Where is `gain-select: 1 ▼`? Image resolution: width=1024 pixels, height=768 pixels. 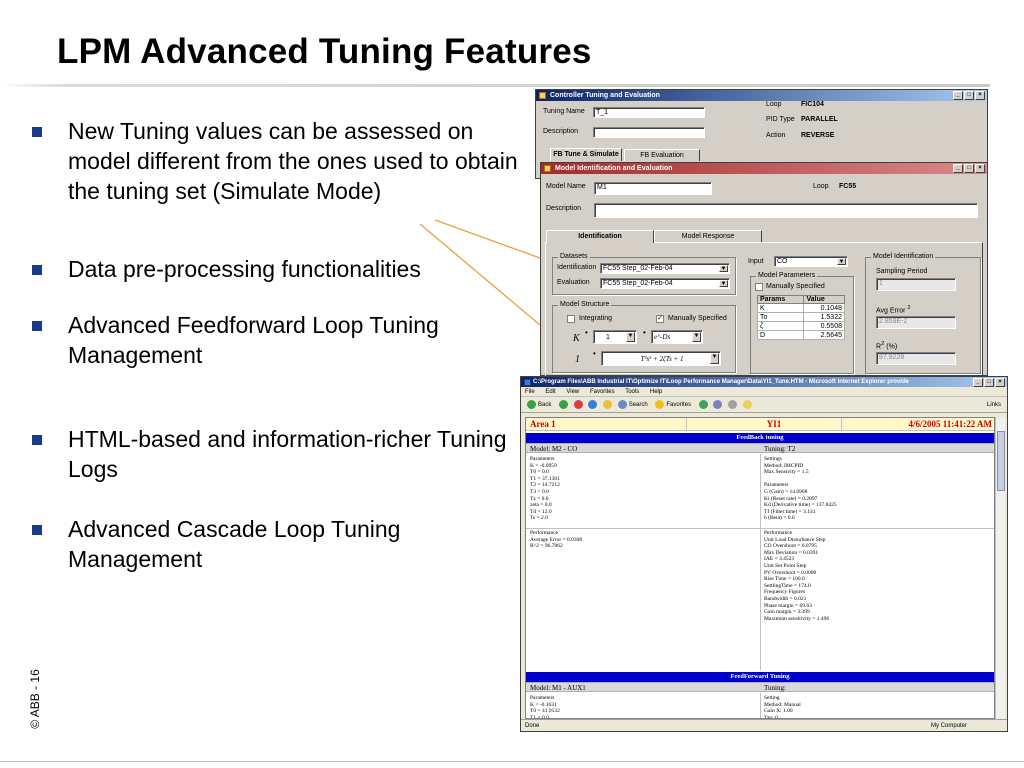 gain-select: 1 ▼ is located at coordinates (615, 337).